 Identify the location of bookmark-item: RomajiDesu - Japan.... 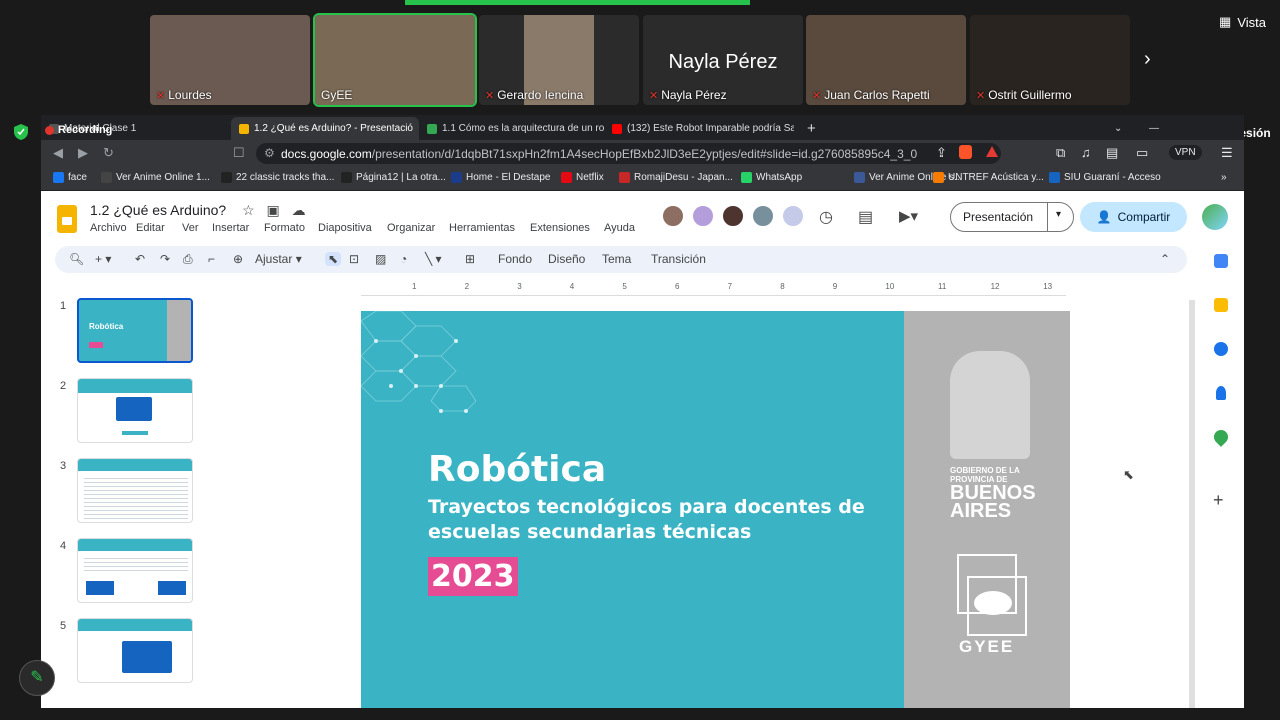
(676, 177).